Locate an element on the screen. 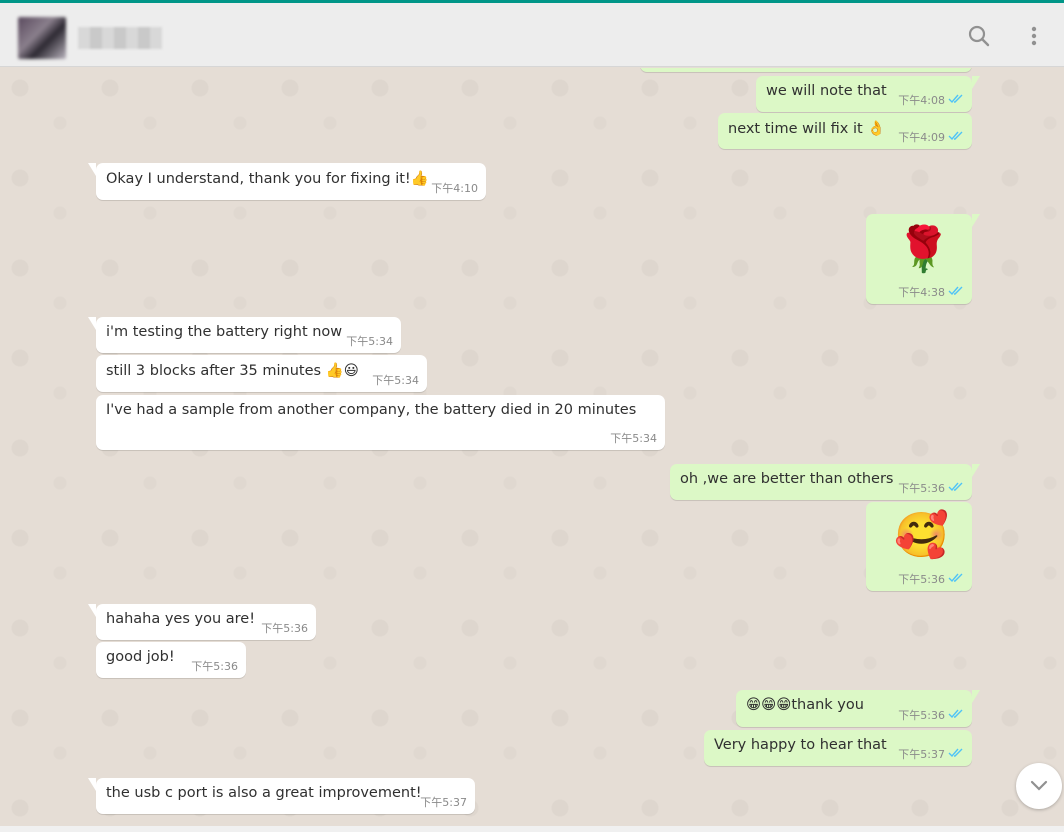 The image size is (1064, 832). message-text: we will note that is located at coordinates (826, 91).